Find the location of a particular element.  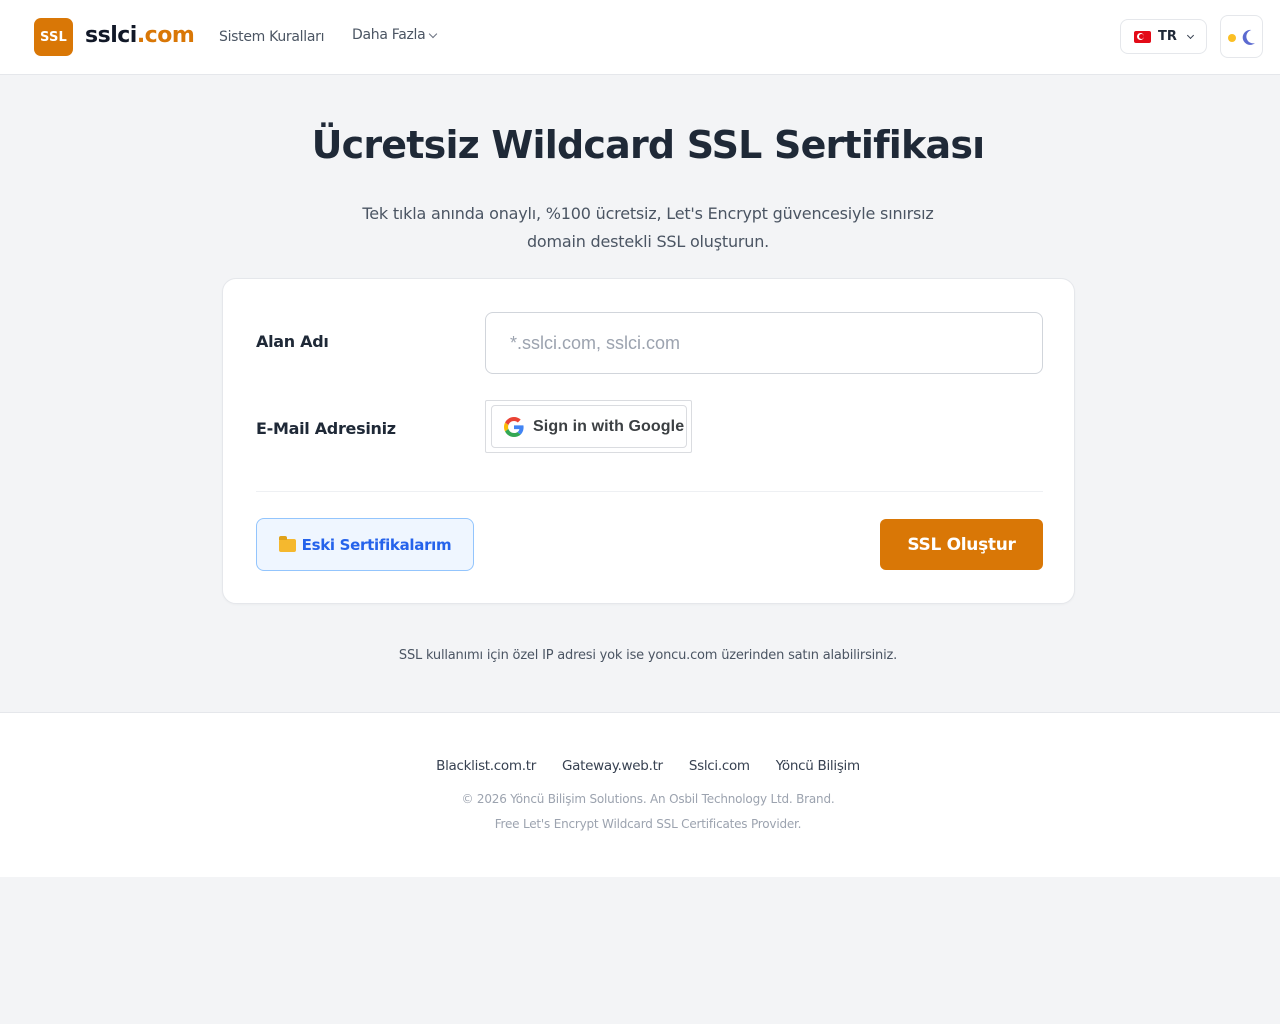

logo-icon: SSL is located at coordinates (53, 37).